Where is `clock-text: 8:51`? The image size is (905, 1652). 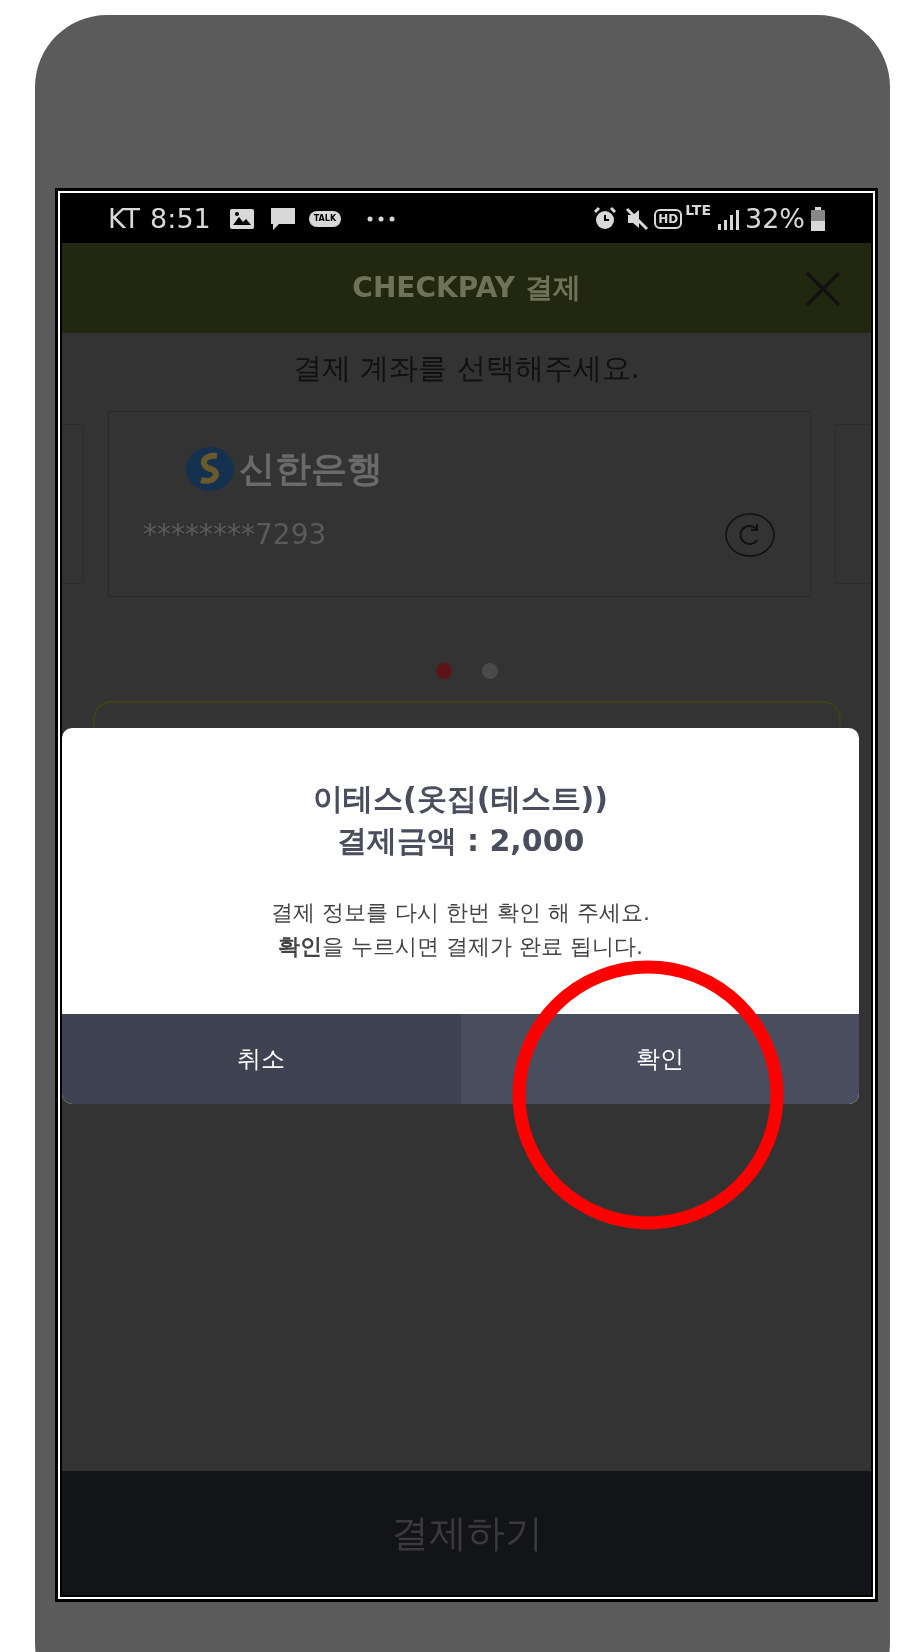 clock-text: 8:51 is located at coordinates (180, 218).